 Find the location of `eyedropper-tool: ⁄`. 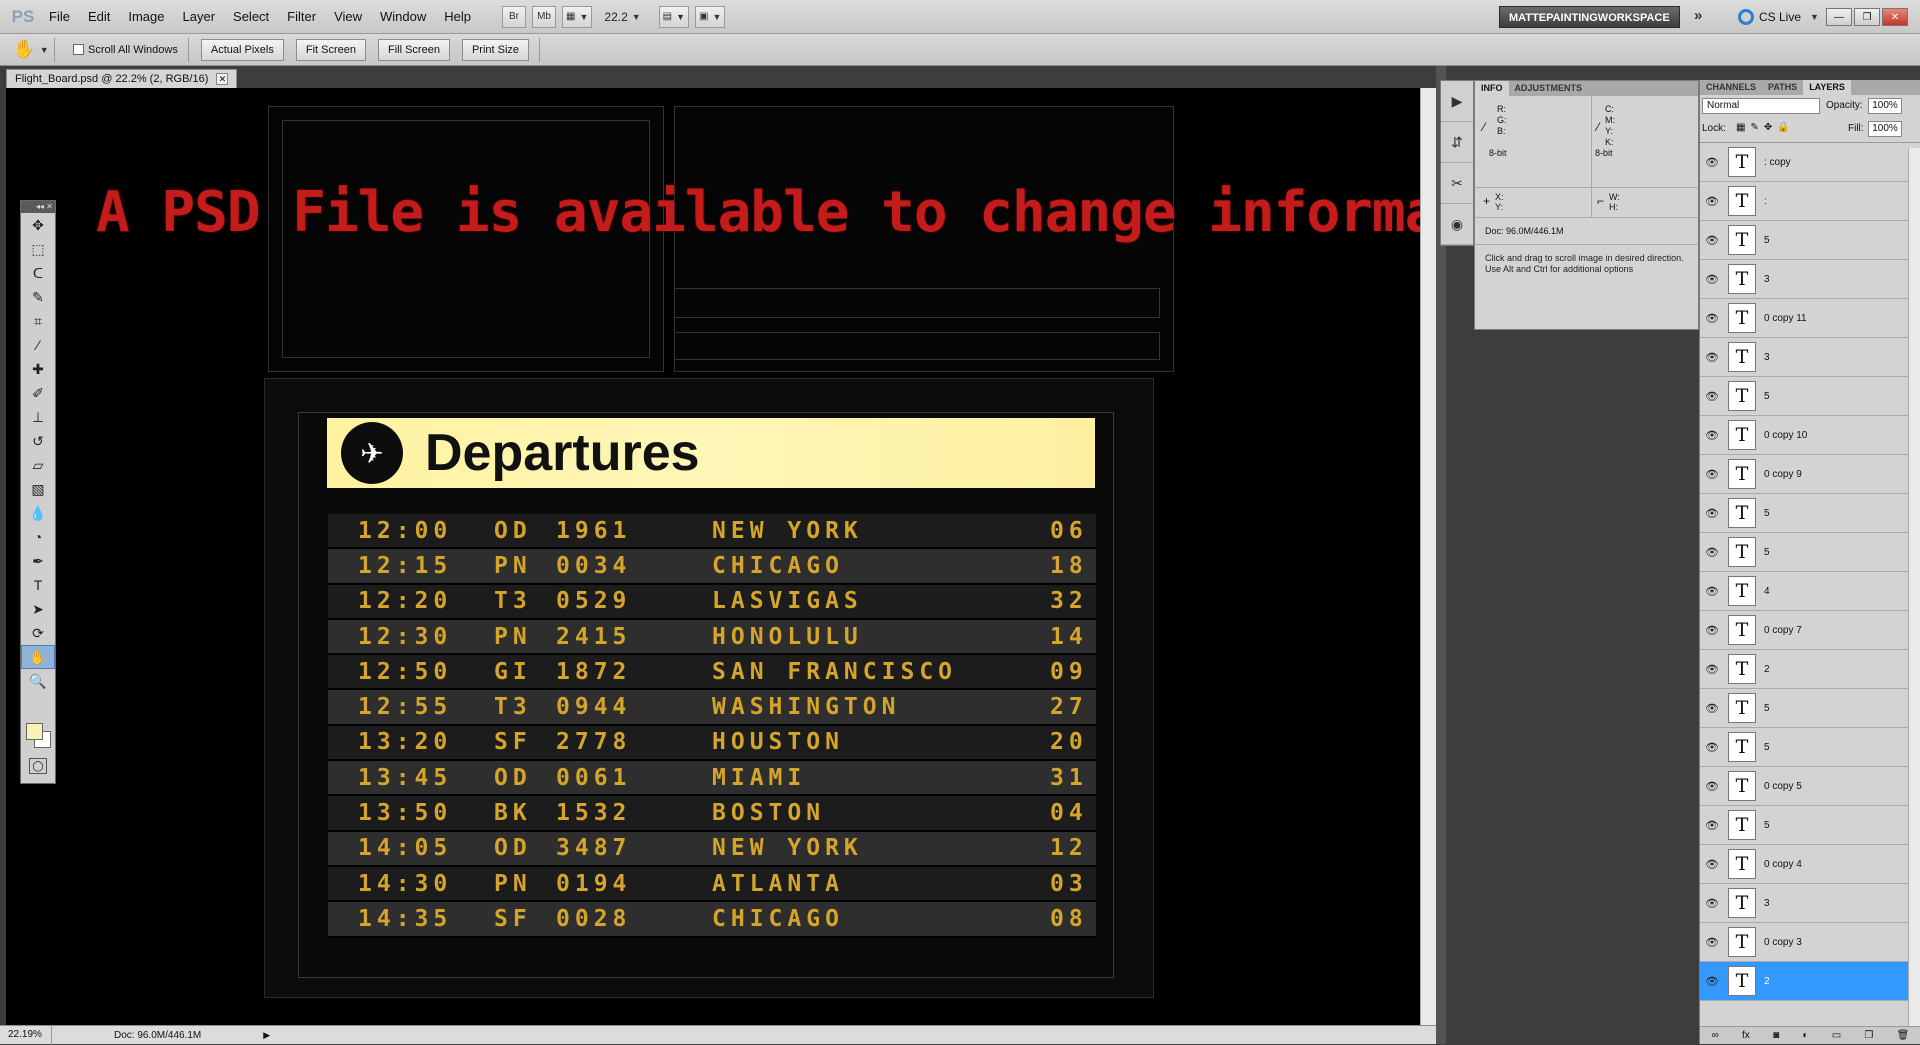

eyedropper-tool: ⁄ is located at coordinates (38, 345).